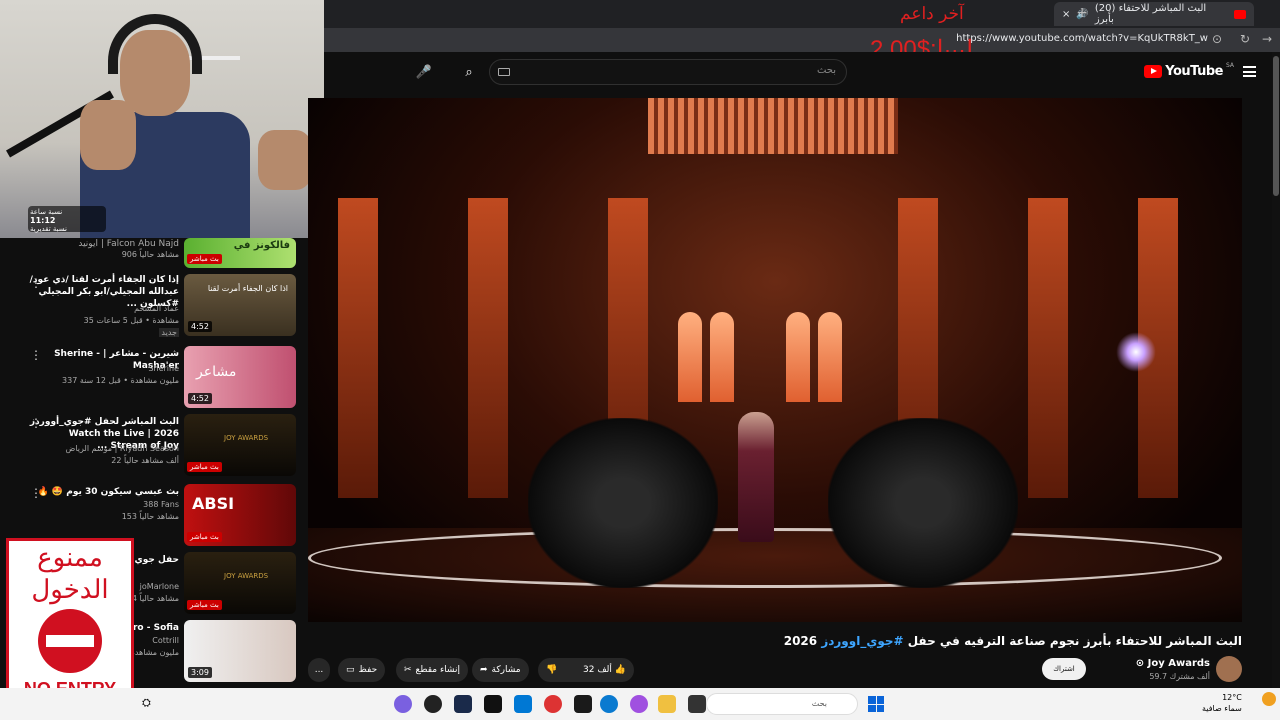  I want to click on capcut-icon, so click(493, 704).